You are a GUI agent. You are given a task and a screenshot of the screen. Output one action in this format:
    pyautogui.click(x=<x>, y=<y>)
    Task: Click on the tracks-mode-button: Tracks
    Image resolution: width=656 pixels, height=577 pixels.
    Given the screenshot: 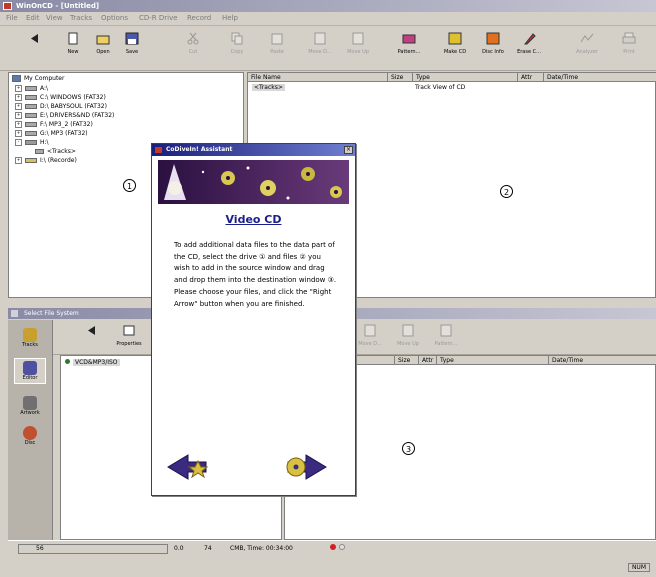 What is the action you would take?
    pyautogui.click(x=30, y=338)
    